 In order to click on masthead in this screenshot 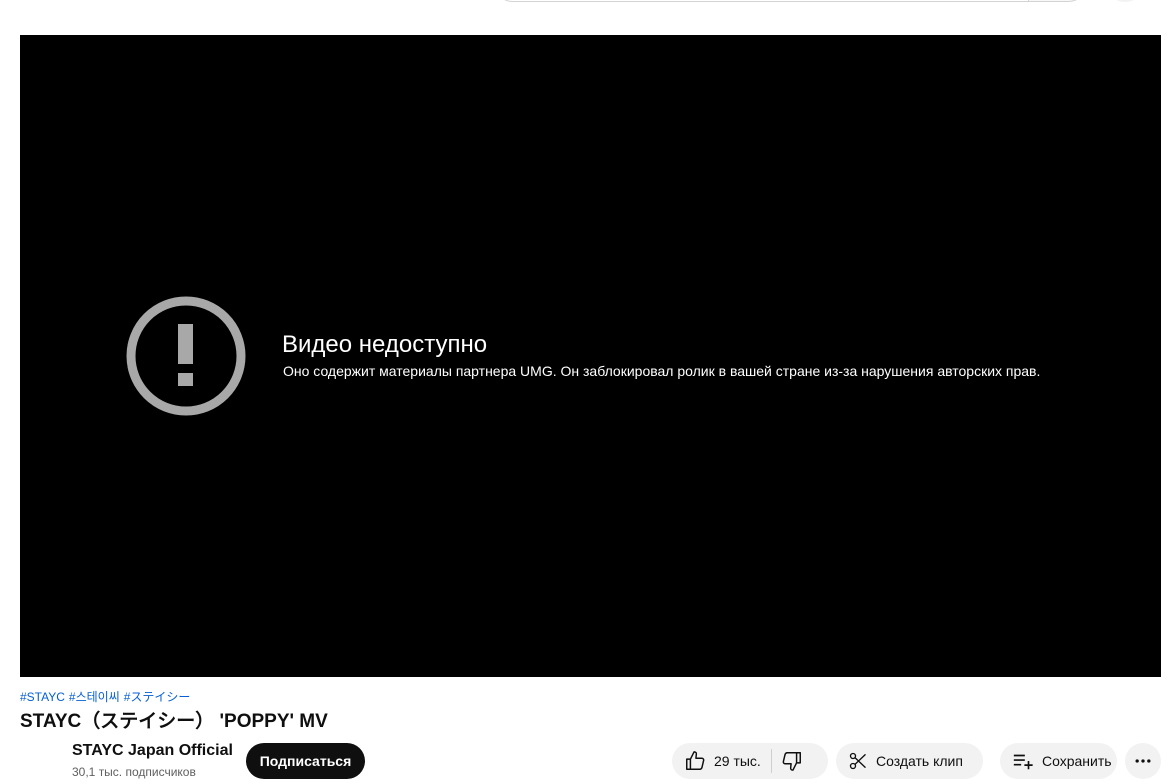, I will do `click(585, 17)`.